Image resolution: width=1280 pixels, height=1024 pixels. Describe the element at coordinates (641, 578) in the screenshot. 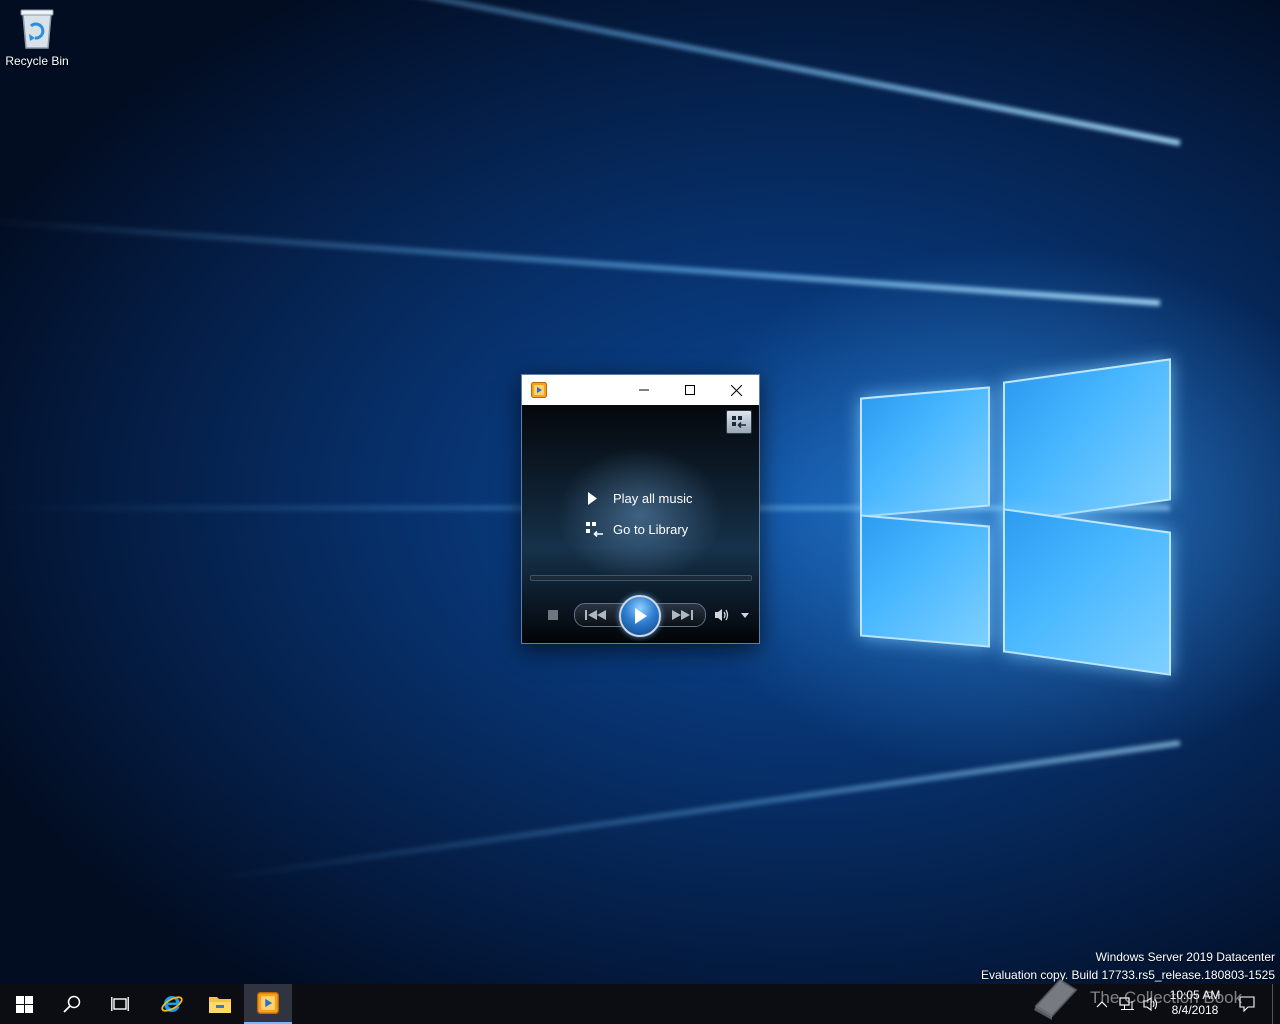

I see `seek-bar` at that location.